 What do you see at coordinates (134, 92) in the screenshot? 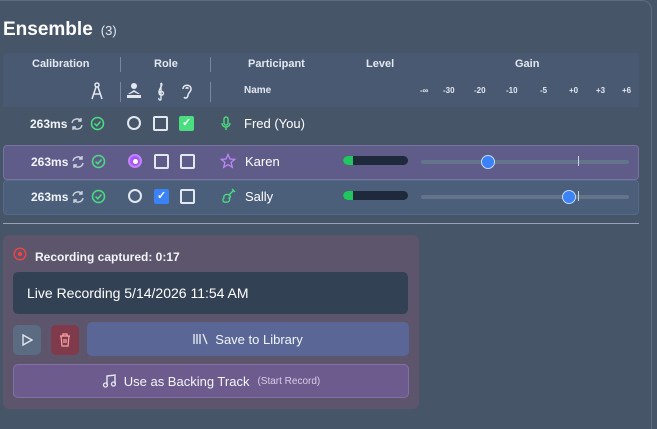
I see `conductor-icon` at bounding box center [134, 92].